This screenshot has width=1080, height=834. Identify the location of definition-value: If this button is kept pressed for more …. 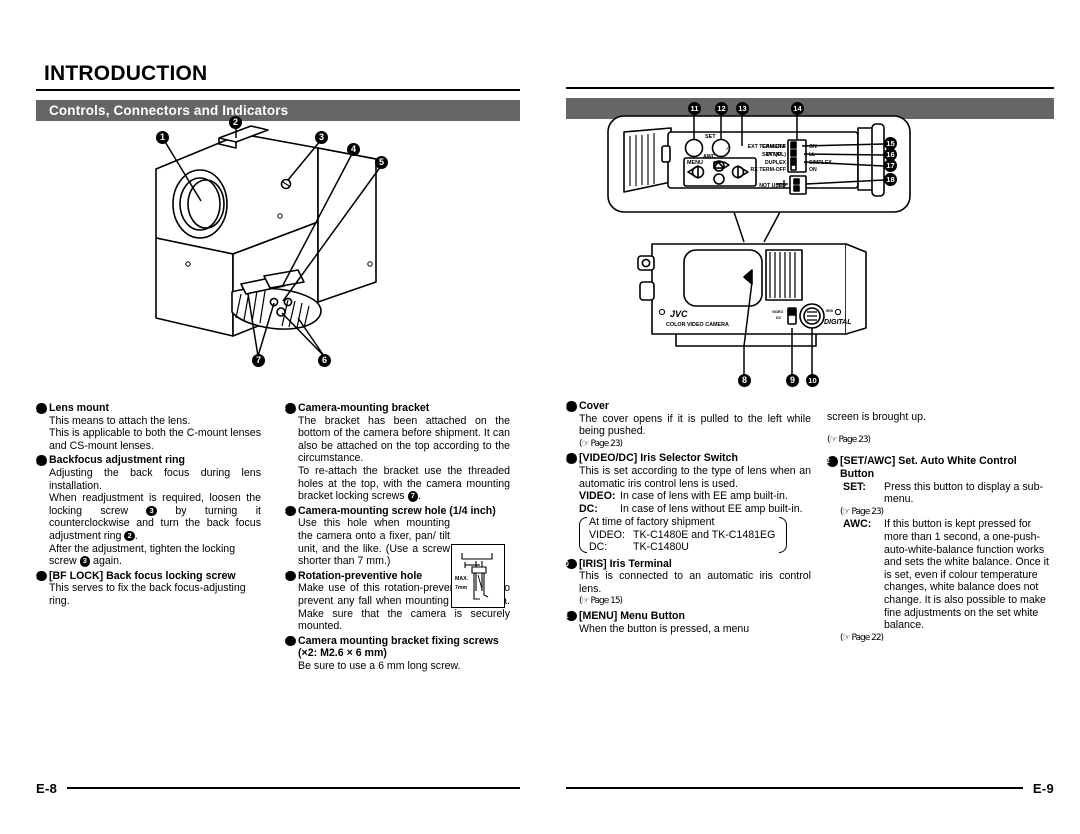
(966, 575).